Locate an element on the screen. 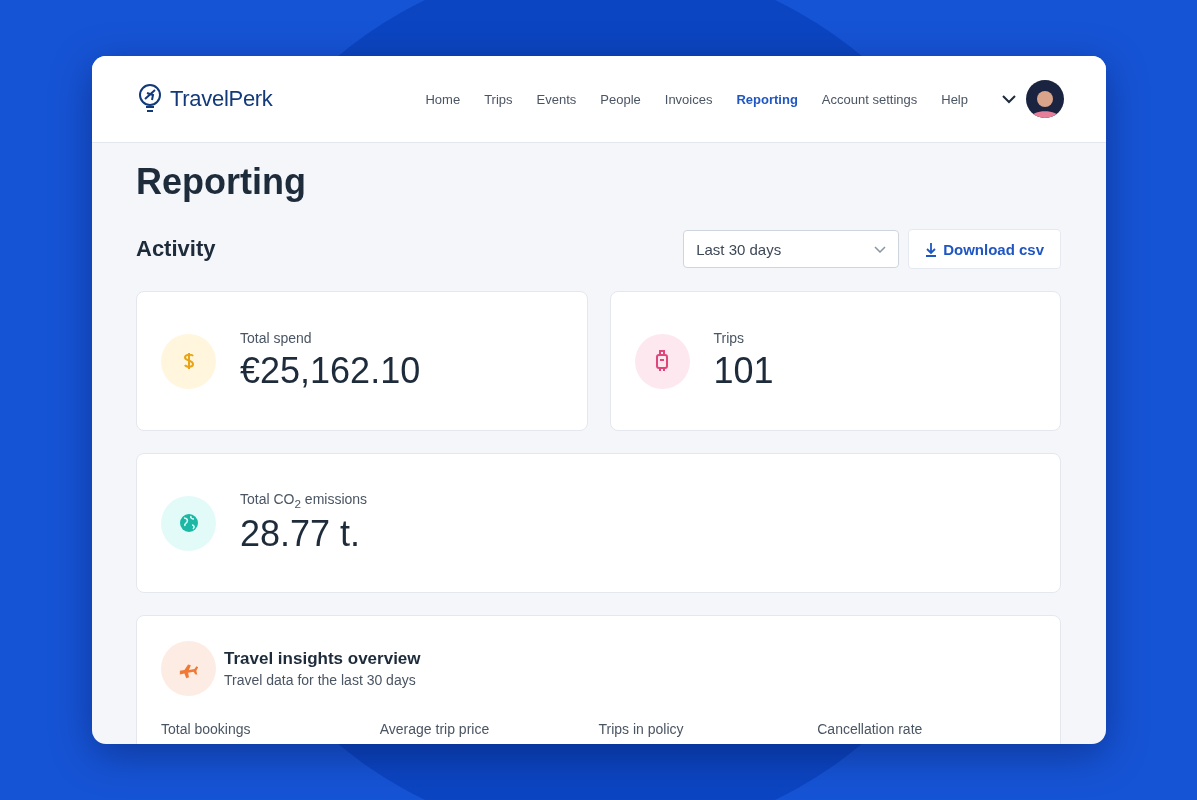  insights-subtitle: Travel data for the last 30 days is located at coordinates (320, 680).